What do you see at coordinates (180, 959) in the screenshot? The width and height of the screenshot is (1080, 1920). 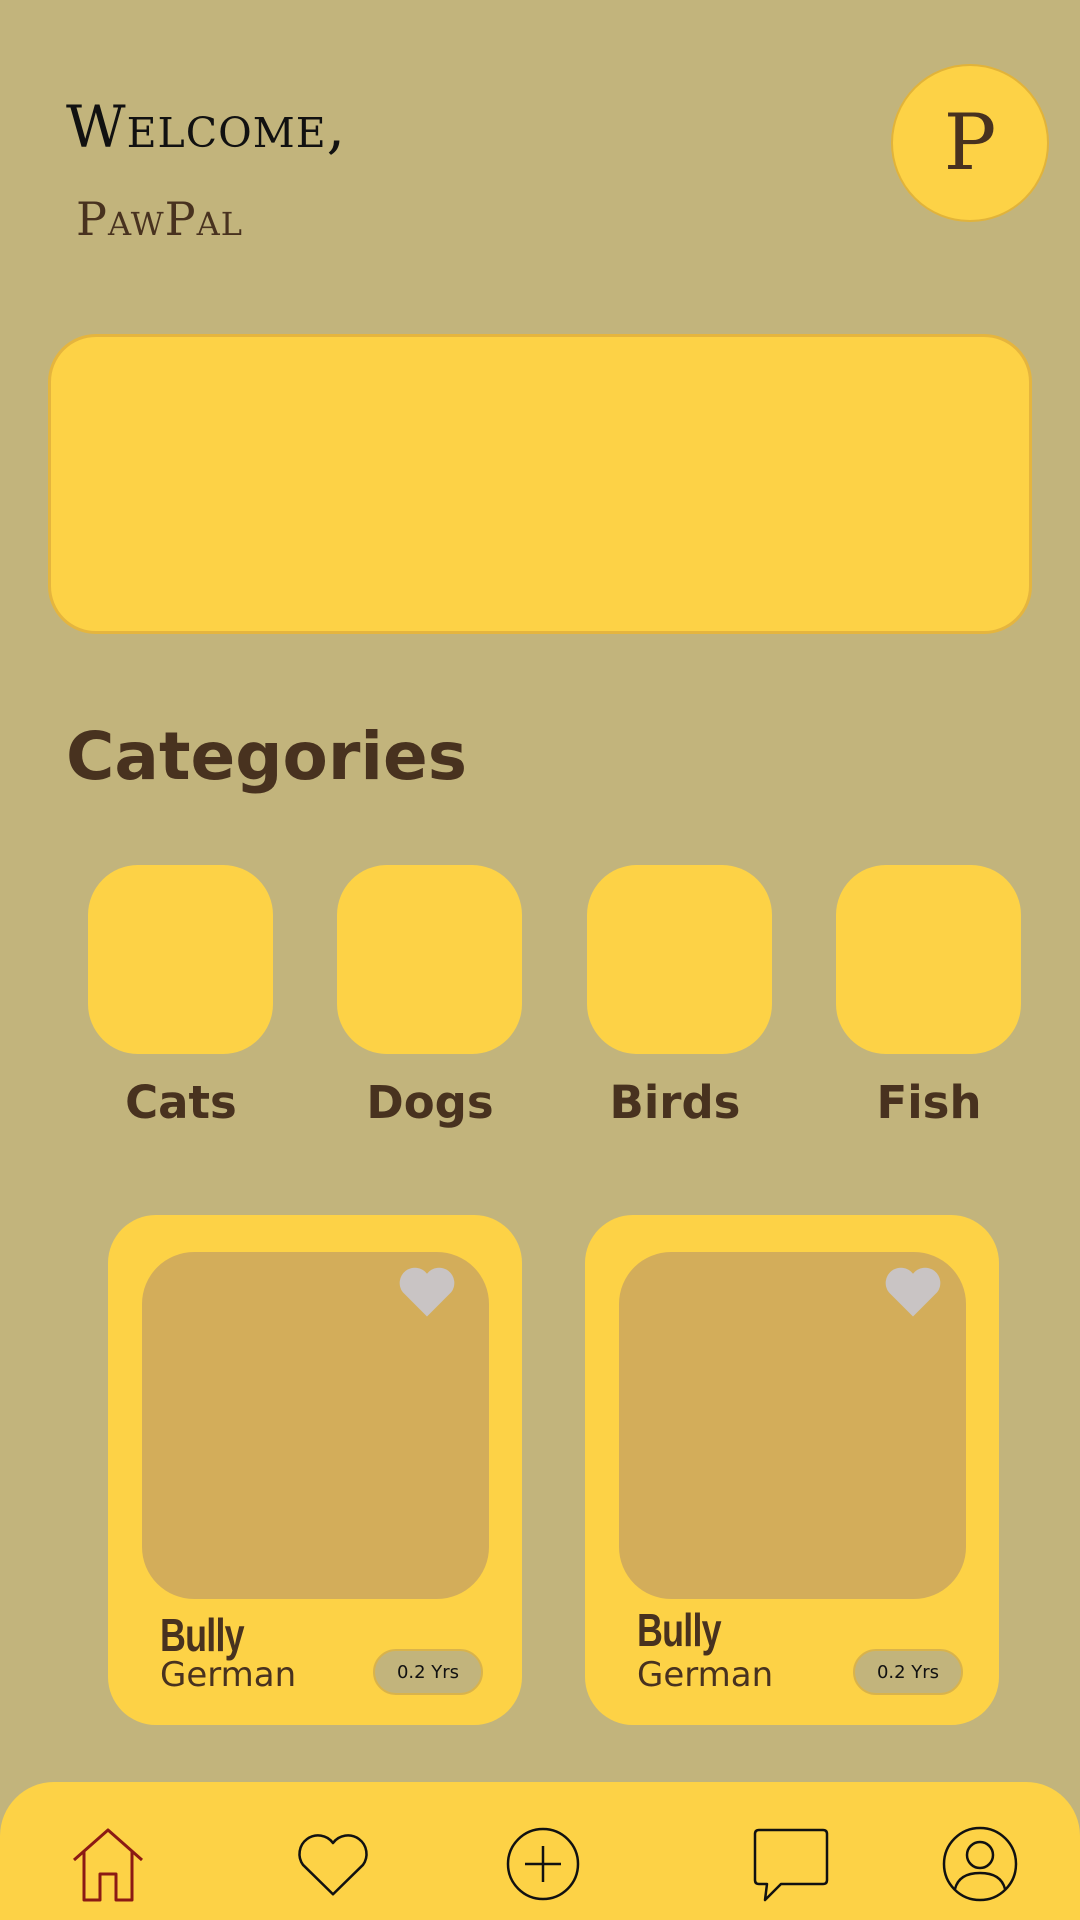 I see `category-tile-cats` at bounding box center [180, 959].